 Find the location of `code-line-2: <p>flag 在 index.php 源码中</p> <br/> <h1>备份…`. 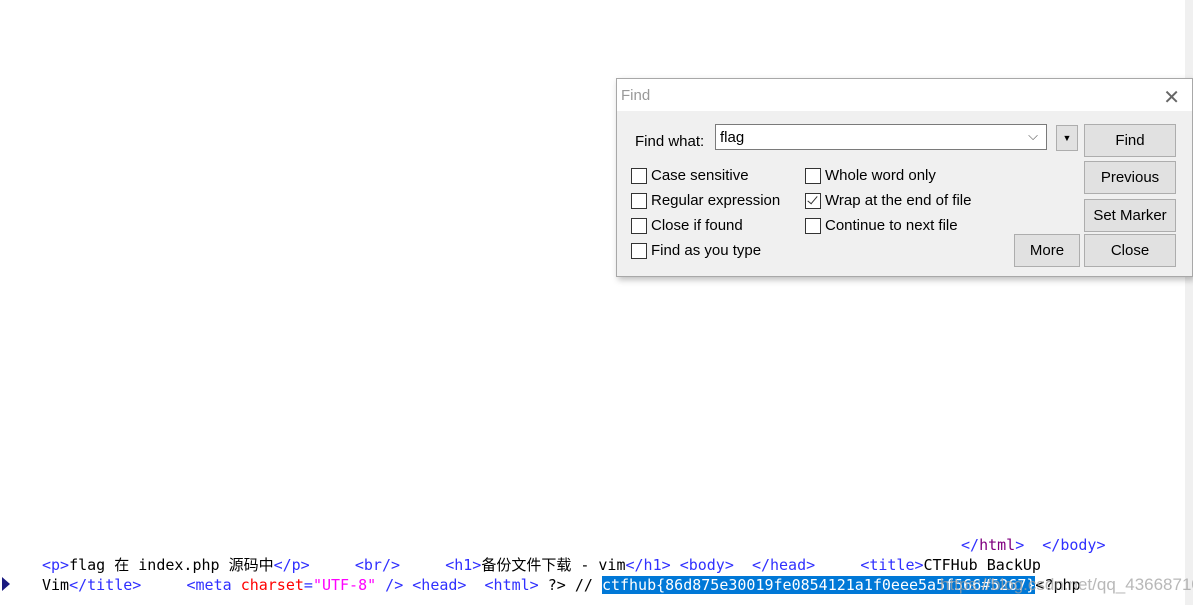

code-line-2: <p>flag 在 index.php 源码中</p> <br/> <h1>备份… is located at coordinates (541, 565).